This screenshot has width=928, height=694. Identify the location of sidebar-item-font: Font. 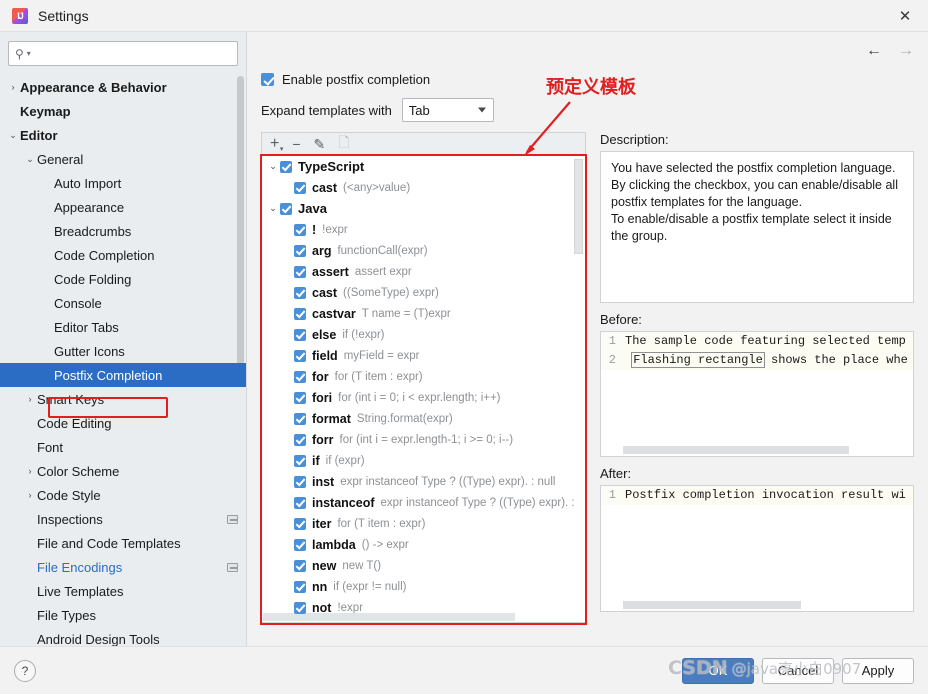
(123, 447).